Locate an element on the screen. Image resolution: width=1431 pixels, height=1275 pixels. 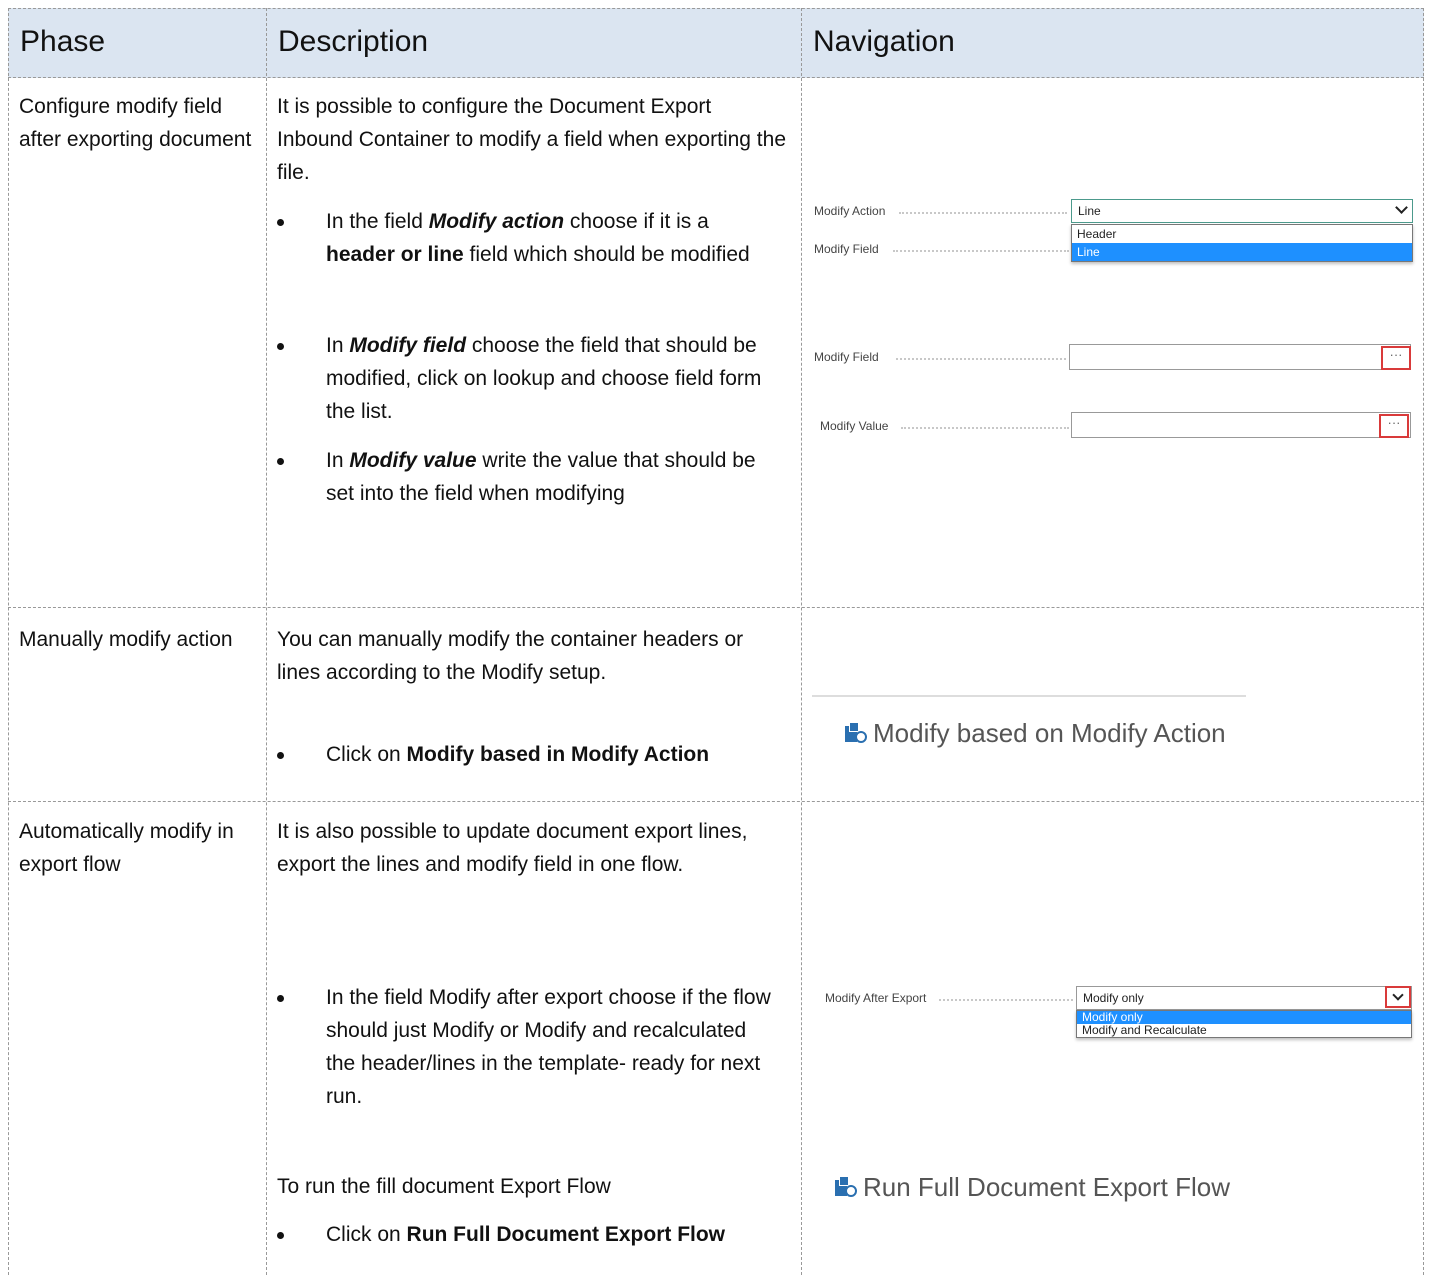
modify-after-export-label: Modify After Export is located at coordinates (876, 998).